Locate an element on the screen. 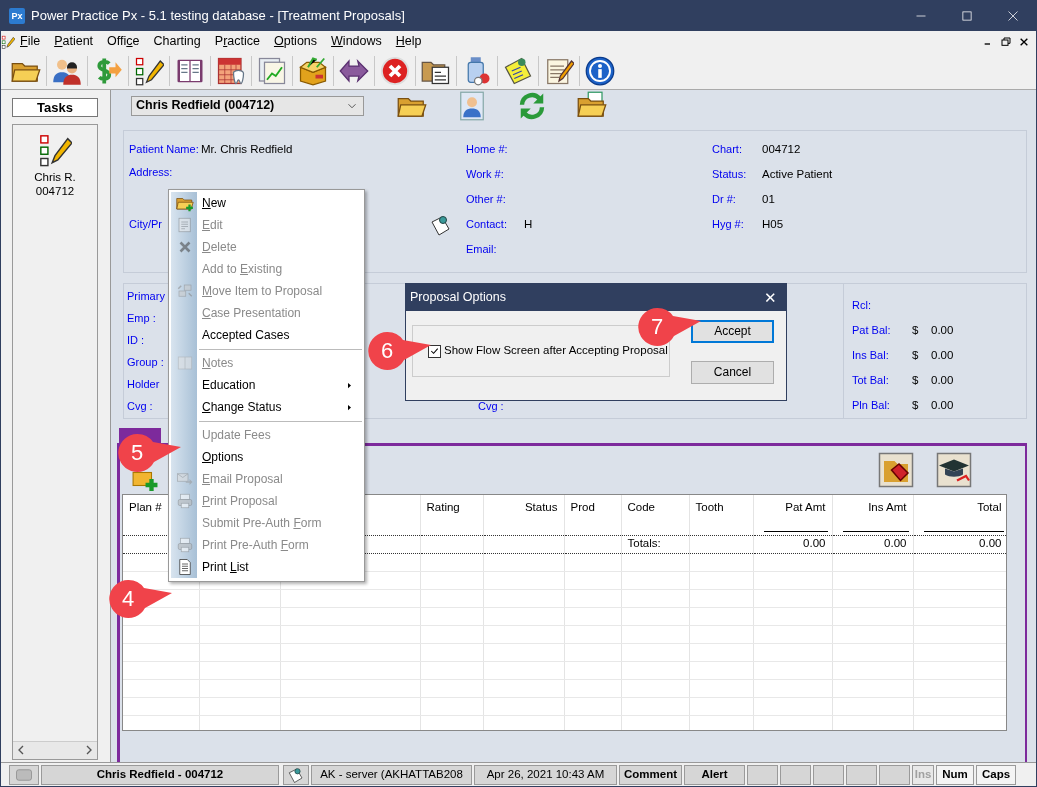 The height and width of the screenshot is (787, 1037). dialog-button: Accept is located at coordinates (732, 331).